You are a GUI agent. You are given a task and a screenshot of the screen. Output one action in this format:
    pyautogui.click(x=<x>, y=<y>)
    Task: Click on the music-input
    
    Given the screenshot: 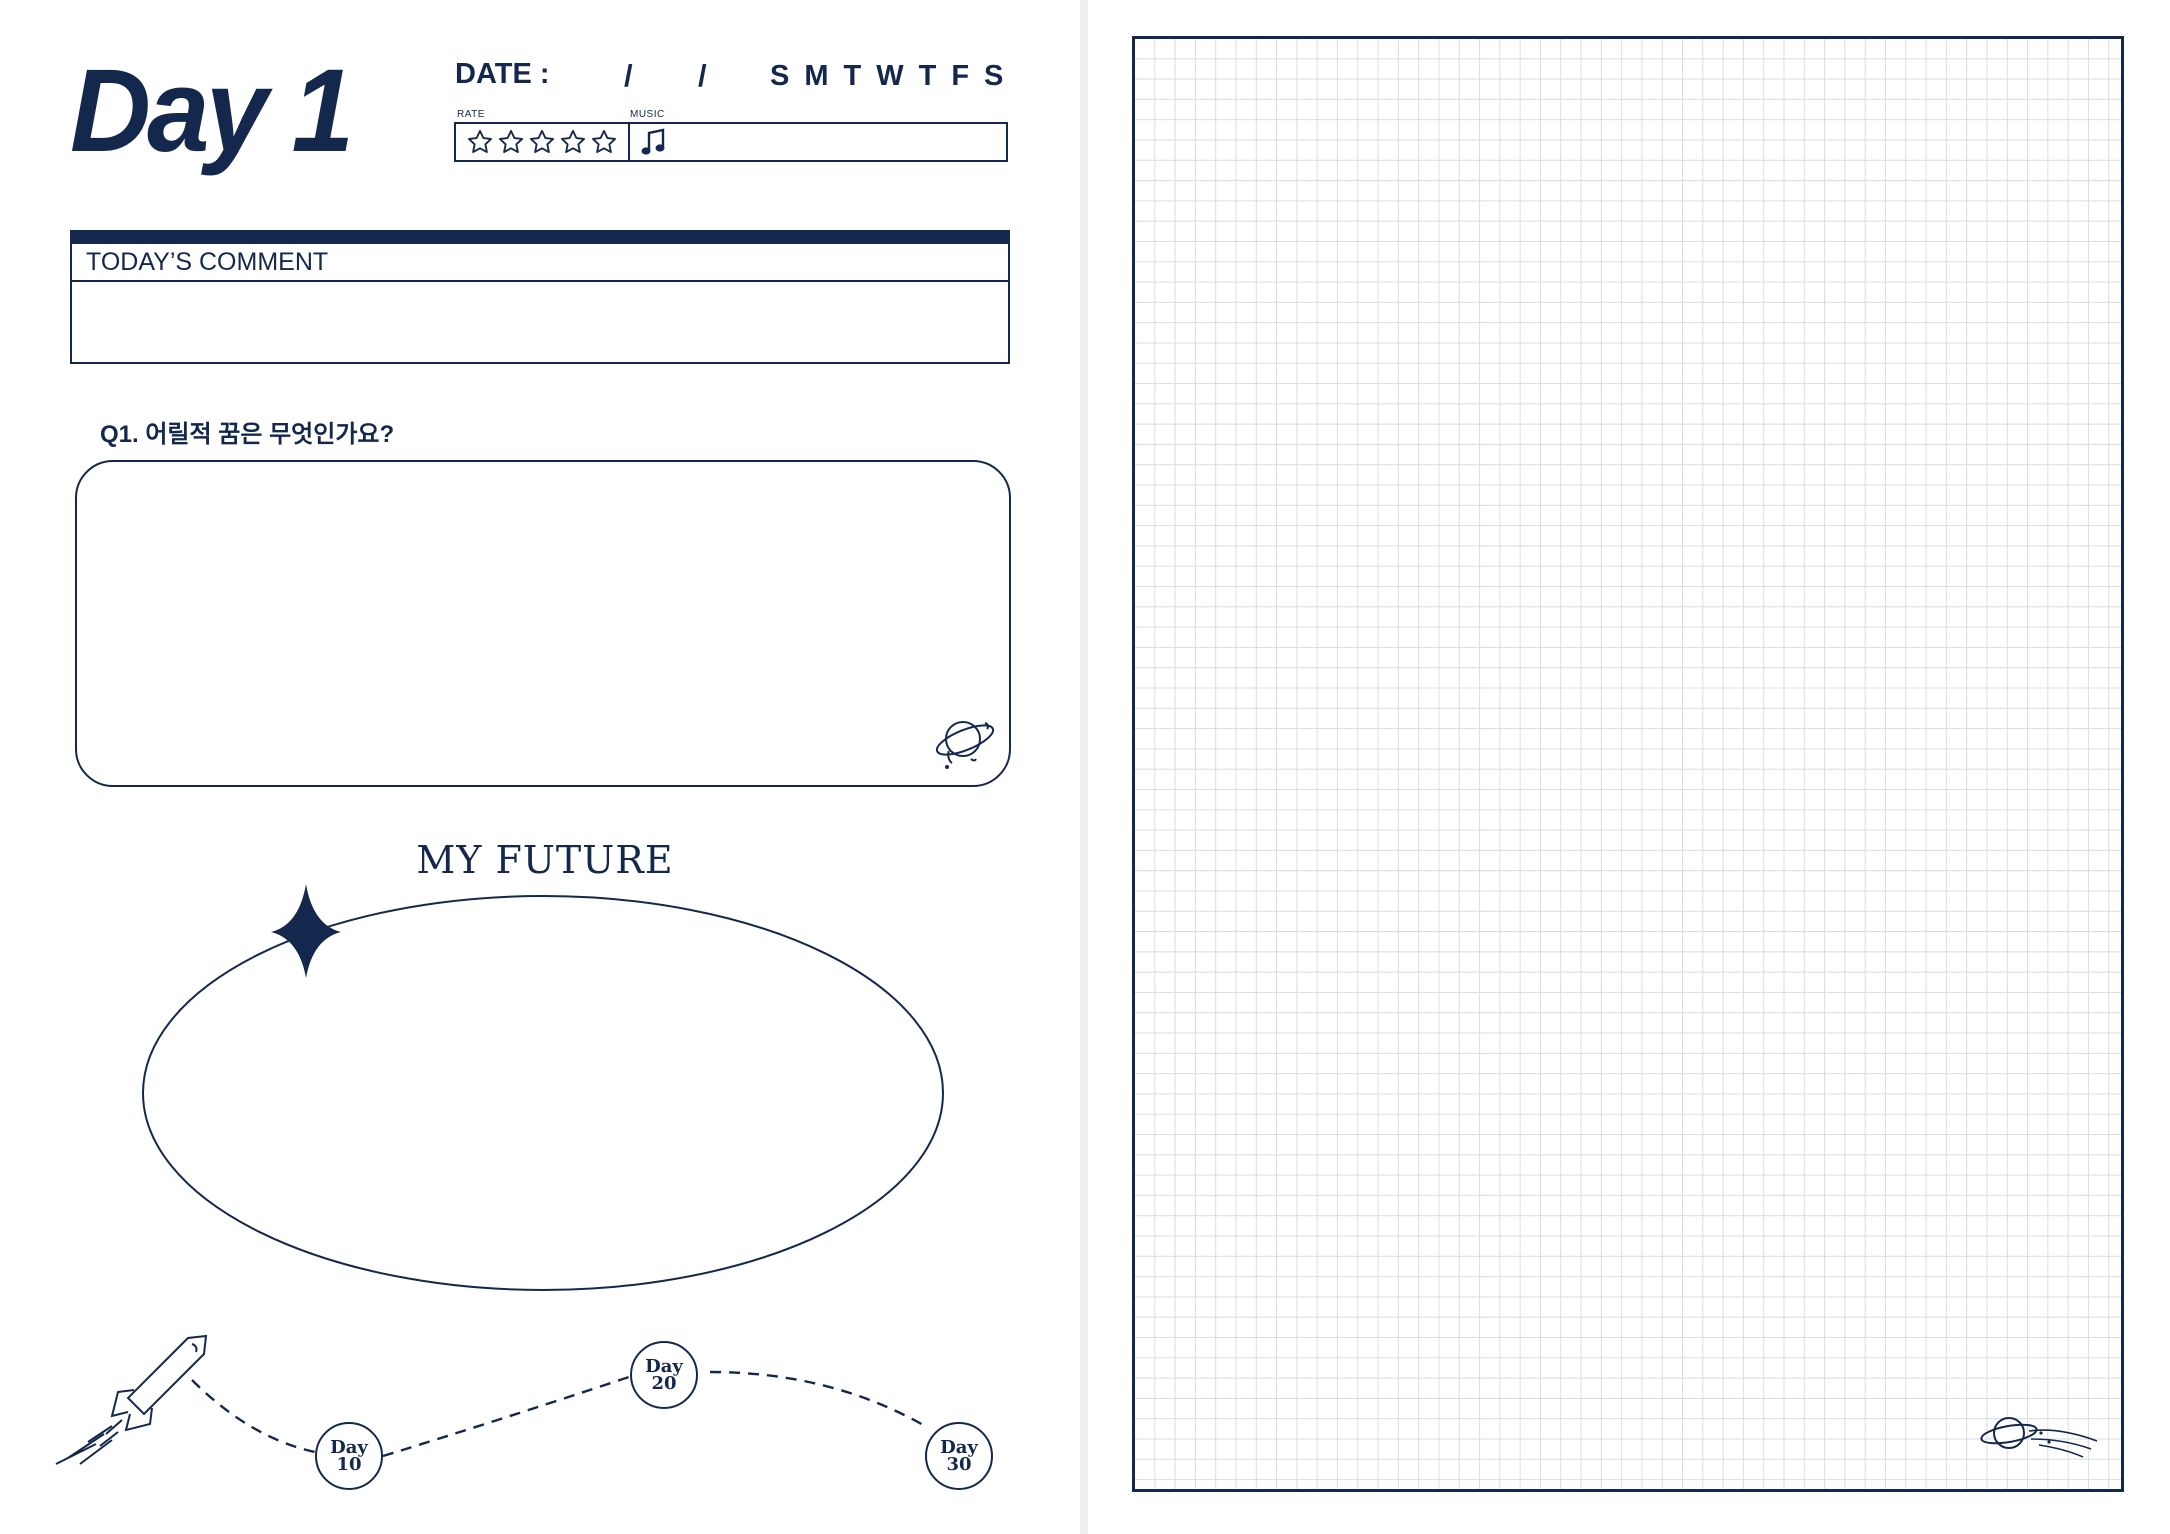 What is the action you would take?
    pyautogui.click(x=818, y=142)
    